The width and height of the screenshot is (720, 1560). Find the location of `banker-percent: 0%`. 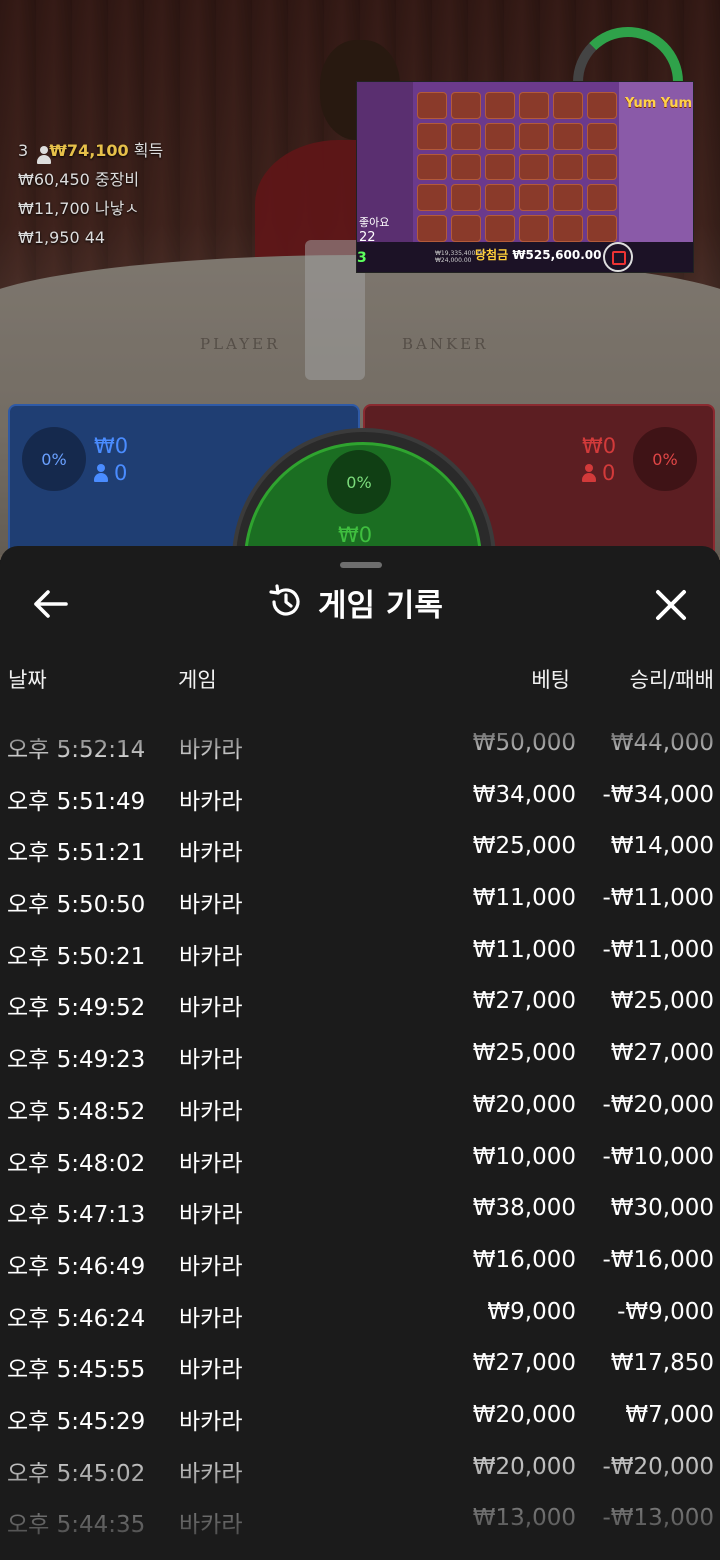

banker-percent: 0% is located at coordinates (665, 459).